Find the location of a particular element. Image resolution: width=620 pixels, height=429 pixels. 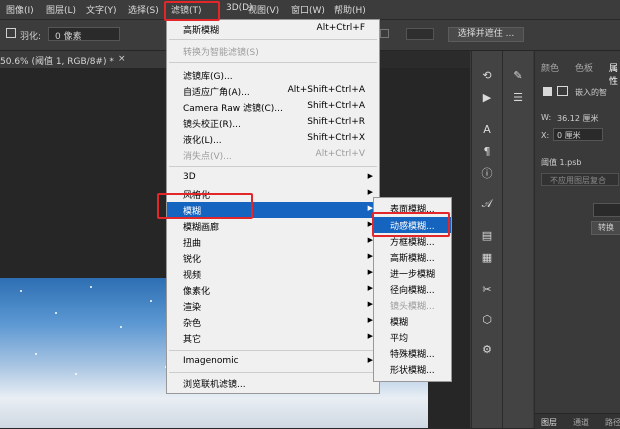

menu-window: 窗口(W) is located at coordinates (308, 9).